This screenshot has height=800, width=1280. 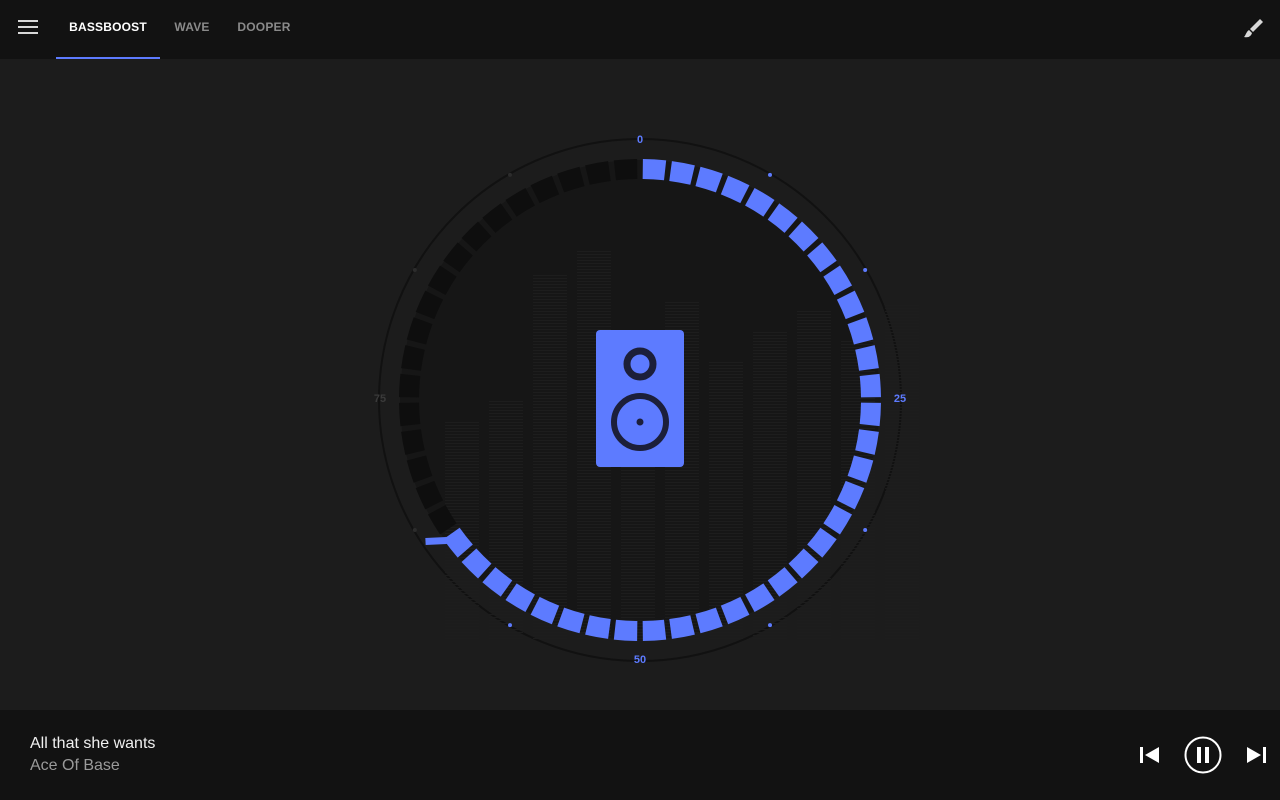 I want to click on pause-icon, so click(x=1203, y=755).